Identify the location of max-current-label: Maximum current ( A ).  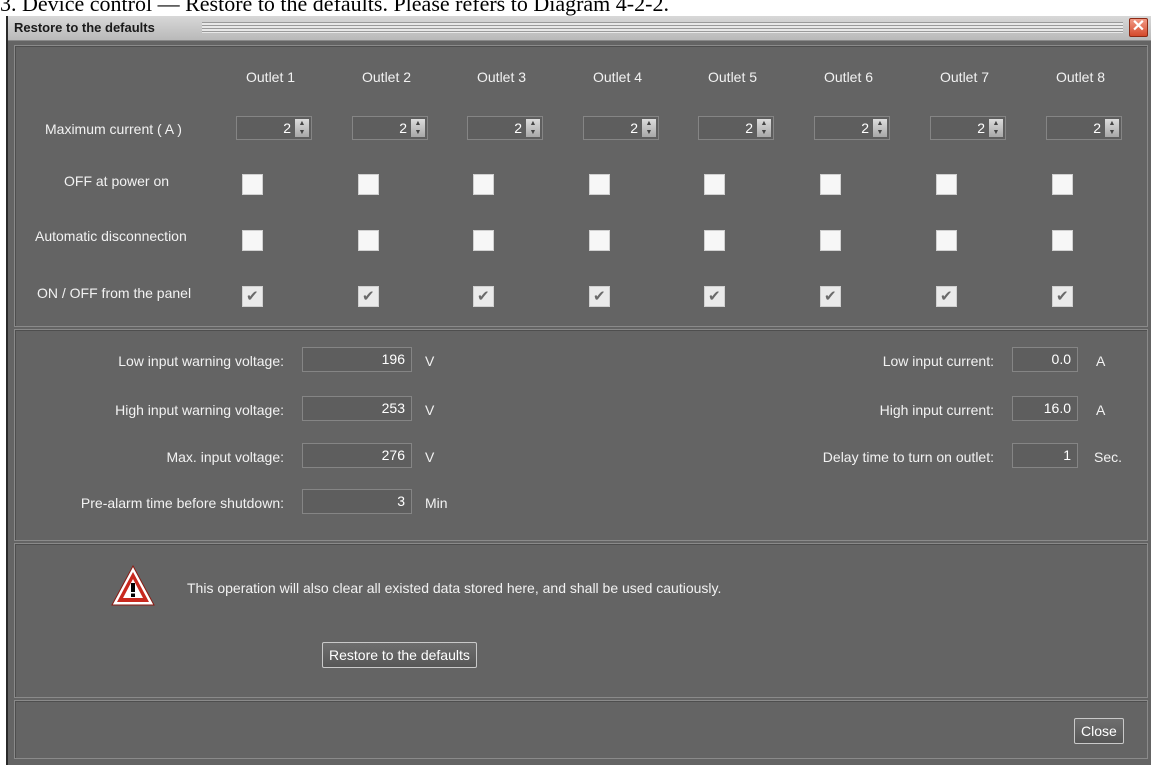
(113, 129).